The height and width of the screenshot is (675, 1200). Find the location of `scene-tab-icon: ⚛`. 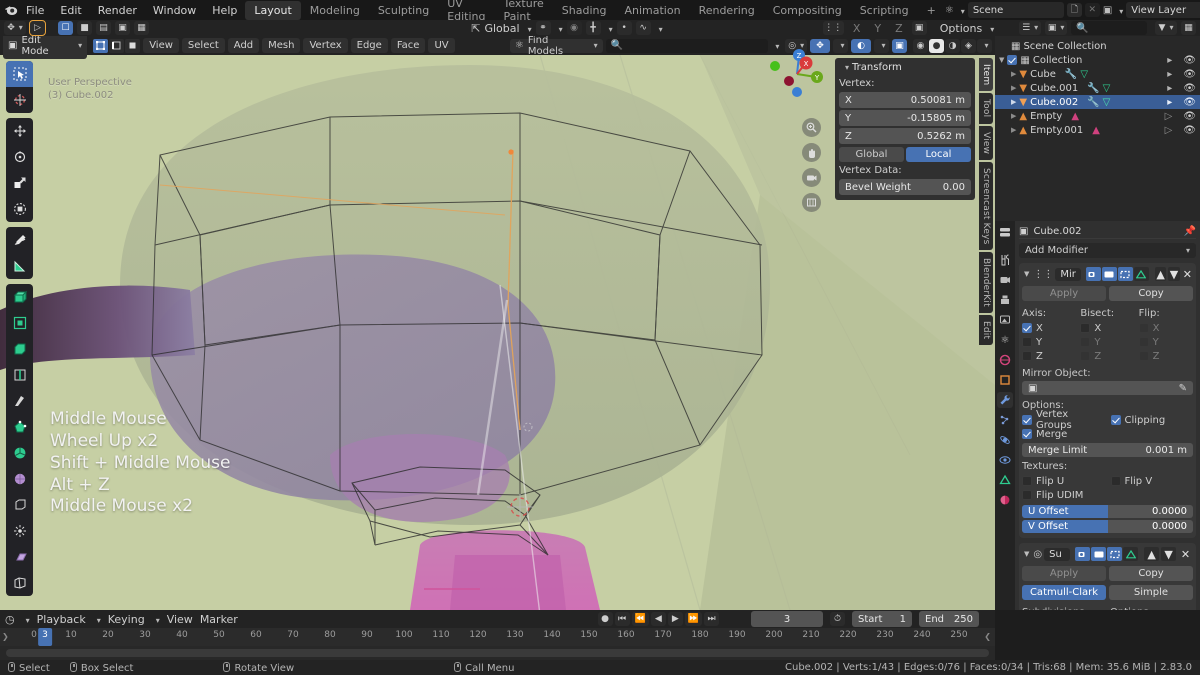

scene-tab-icon: ⚛ is located at coordinates (1005, 340).